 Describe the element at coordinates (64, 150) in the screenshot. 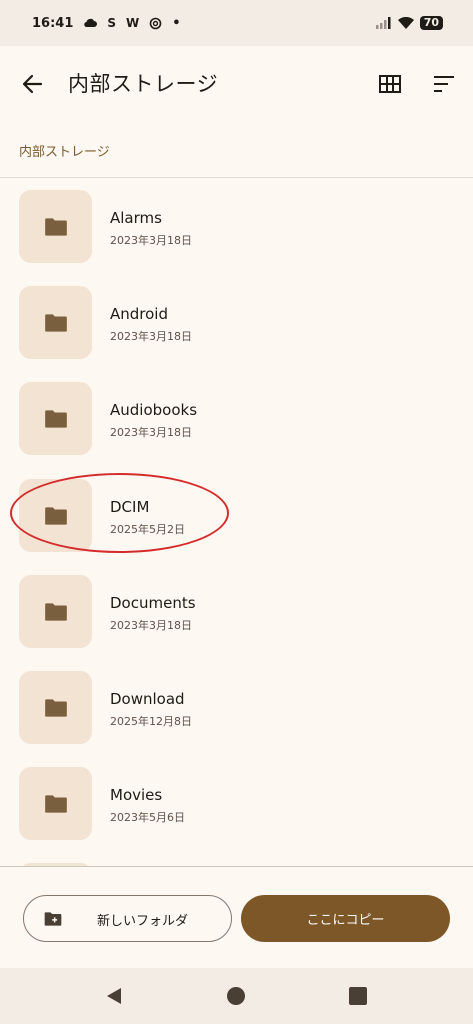

I see `breadcrumb: 内部ストレージ` at that location.